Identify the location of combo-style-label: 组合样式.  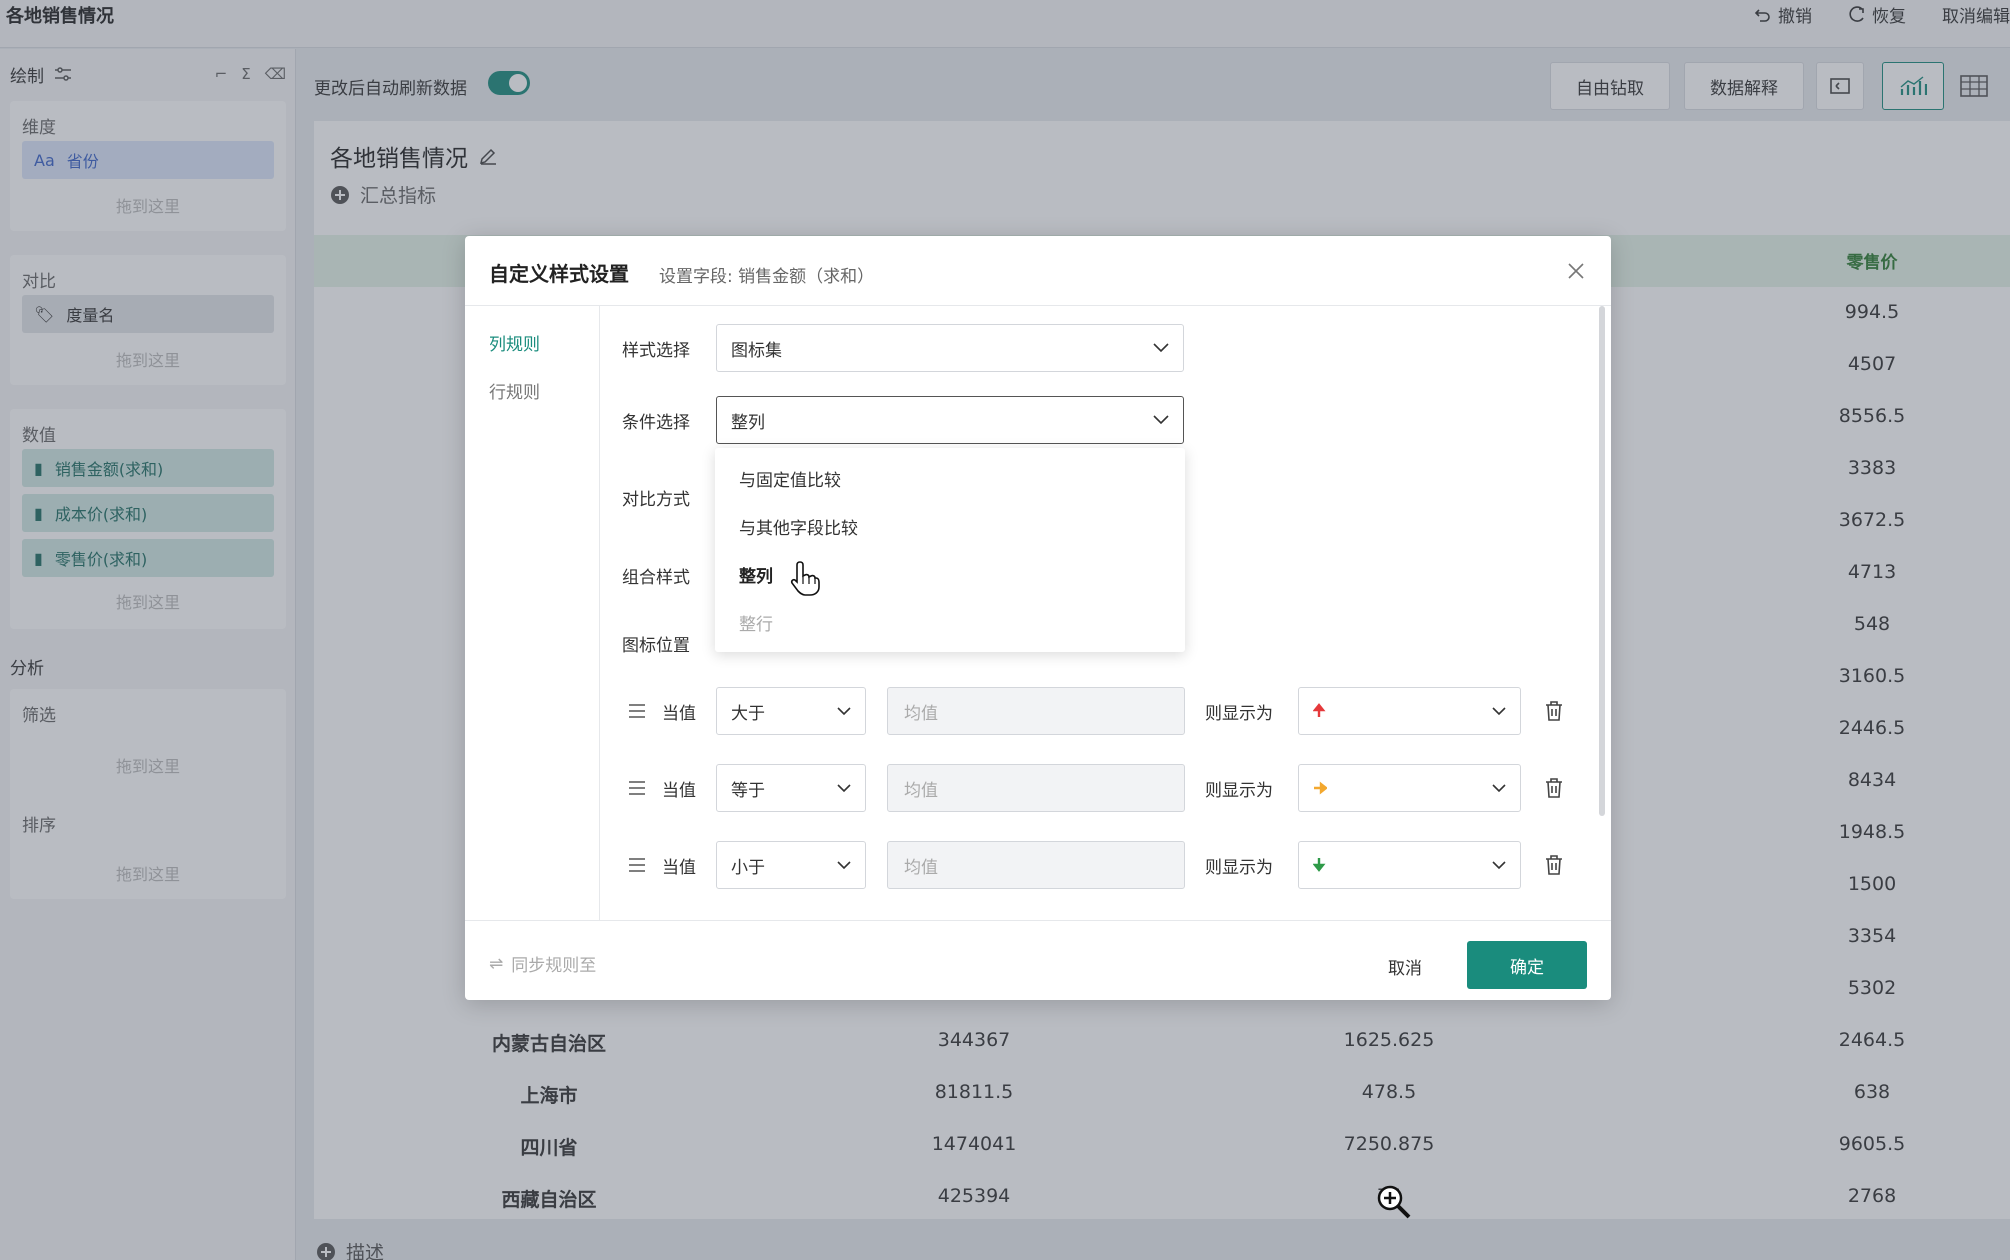
(656, 578).